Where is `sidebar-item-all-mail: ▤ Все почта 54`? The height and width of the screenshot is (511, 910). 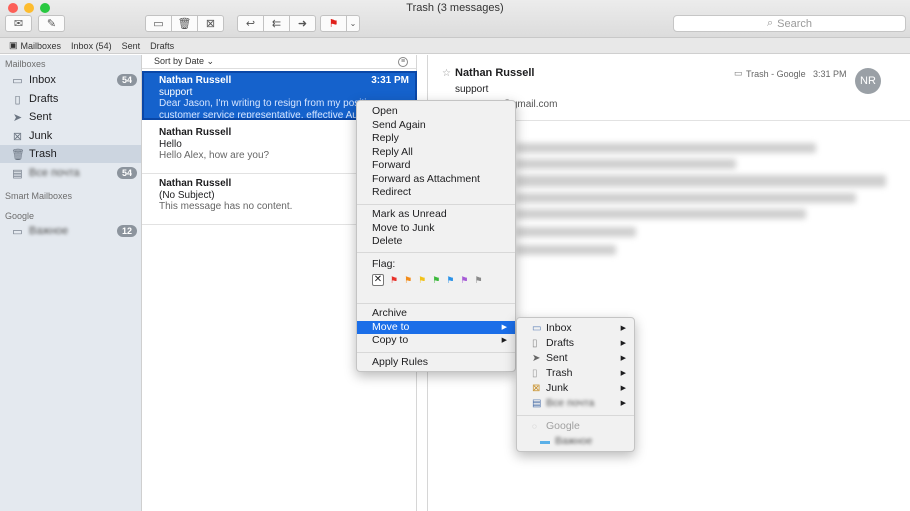
sidebar-item-all-mail: ▤ Все почта 54 is located at coordinates (70, 173).